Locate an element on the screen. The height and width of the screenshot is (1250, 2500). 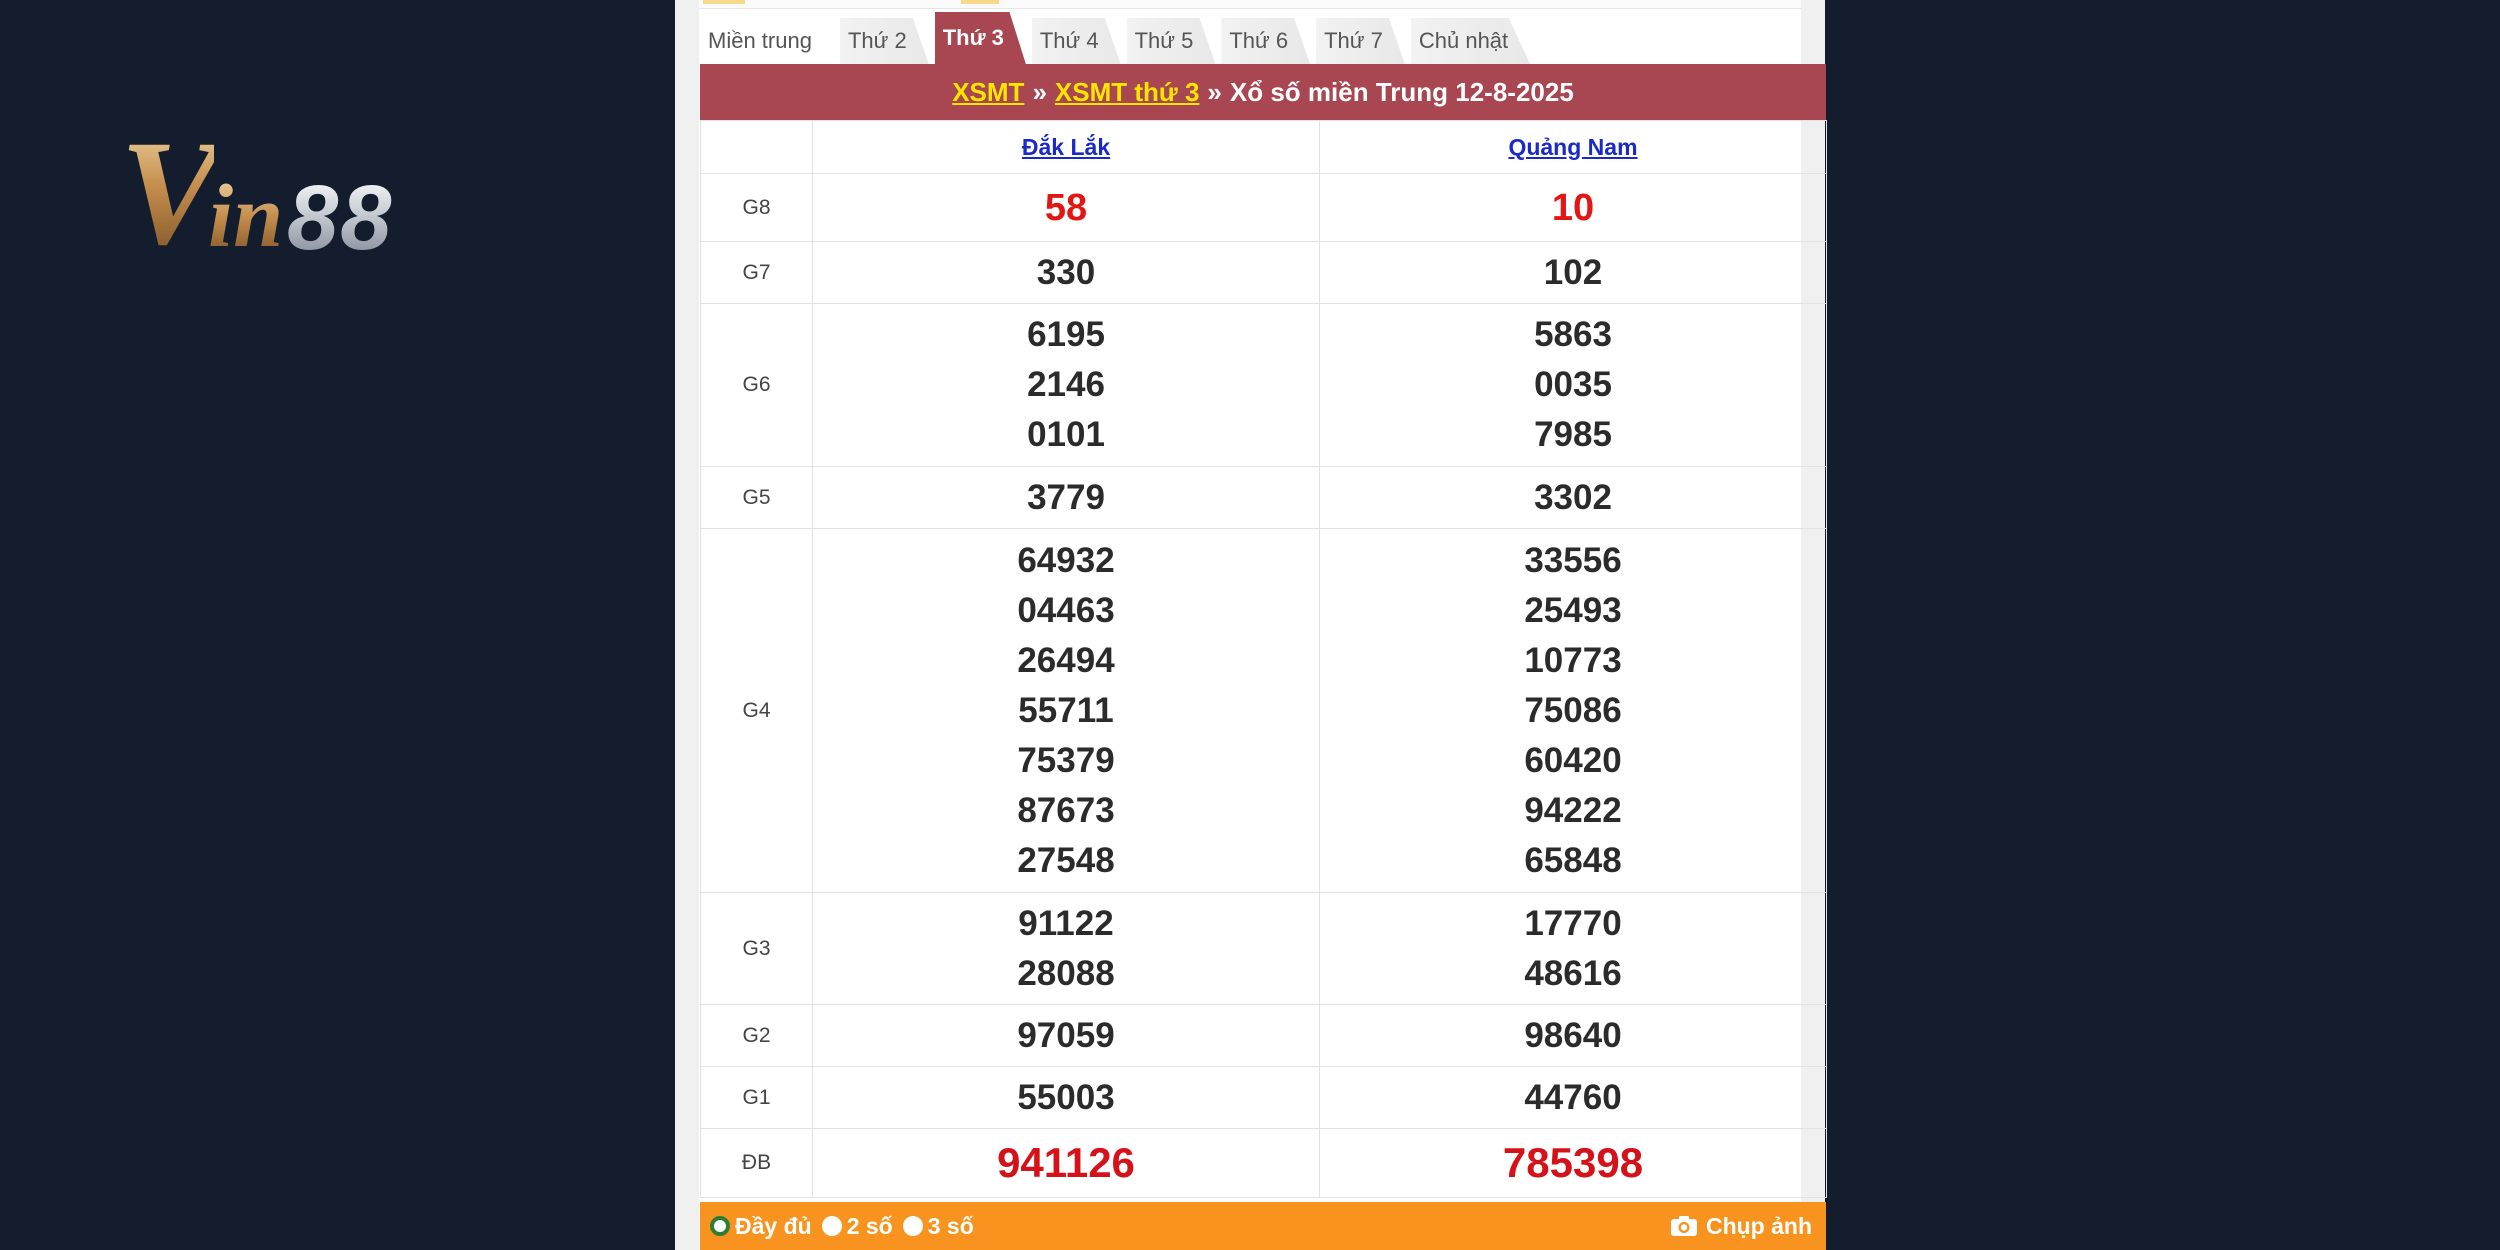
prize-number: 60420 is located at coordinates (1573, 760).